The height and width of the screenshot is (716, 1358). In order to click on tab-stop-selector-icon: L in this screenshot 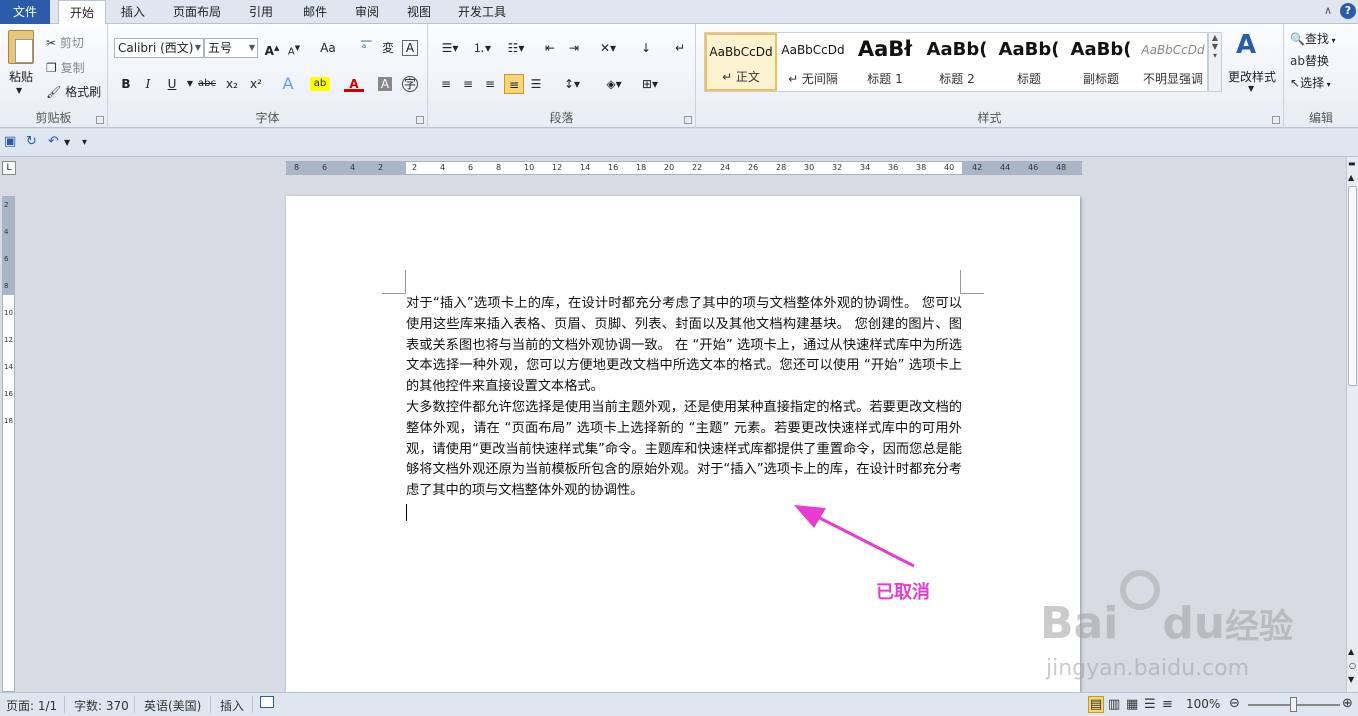, I will do `click(9, 168)`.